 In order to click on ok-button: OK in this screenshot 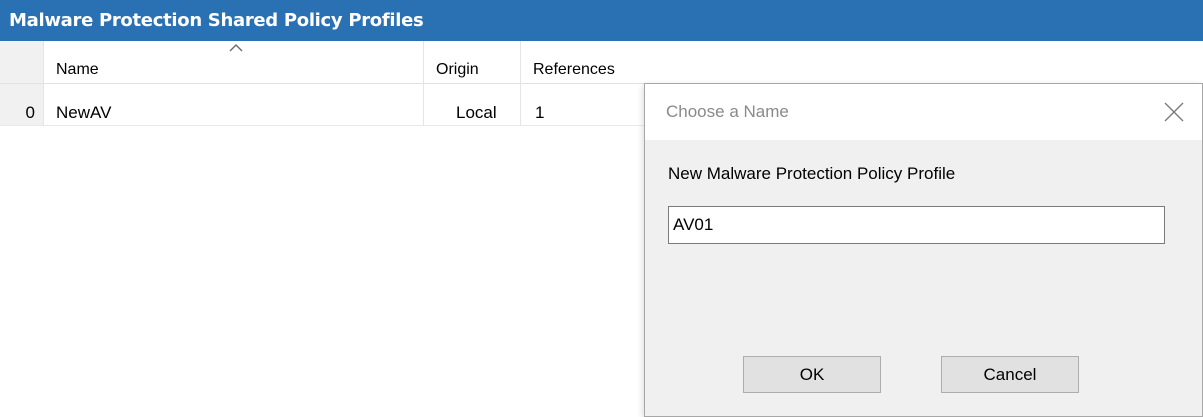, I will do `click(812, 374)`.